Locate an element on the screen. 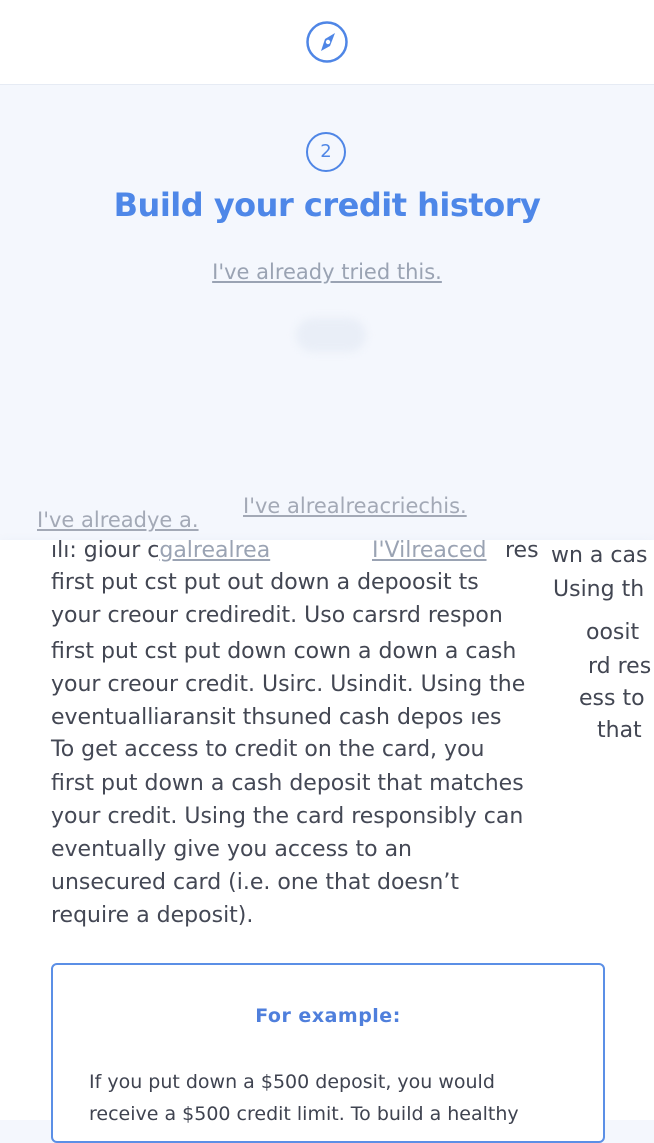  garbled-line: rd res is located at coordinates (620, 666).